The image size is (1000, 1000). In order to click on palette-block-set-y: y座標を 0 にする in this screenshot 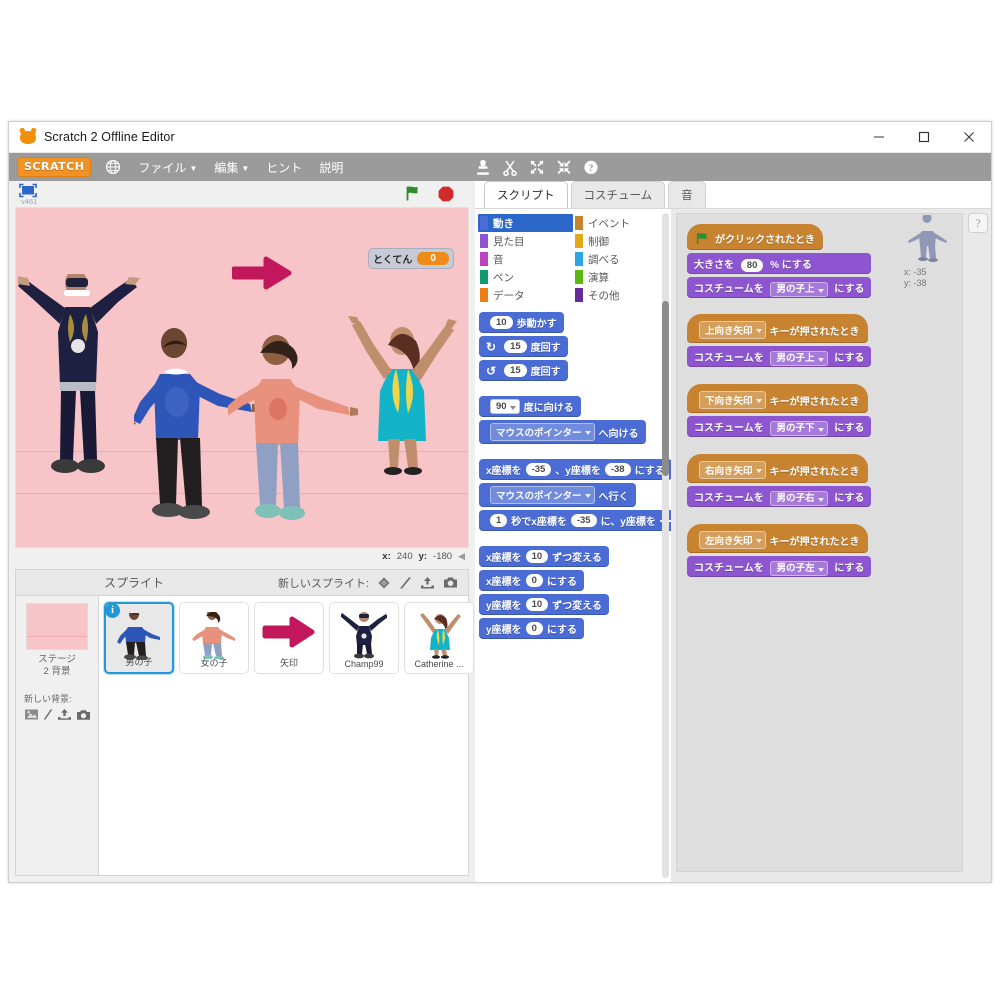, I will do `click(531, 628)`.